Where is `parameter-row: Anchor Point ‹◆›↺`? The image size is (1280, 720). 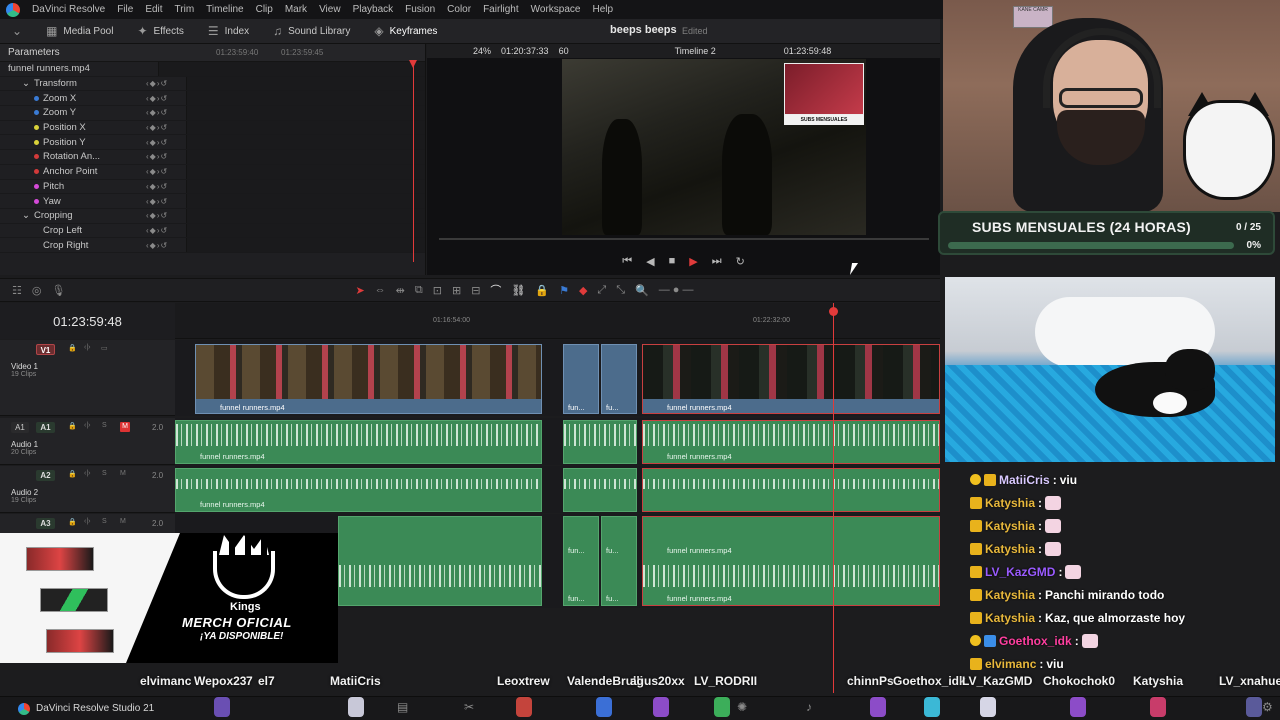
parameter-row: Anchor Point ‹◆›↺ is located at coordinates (212, 172).